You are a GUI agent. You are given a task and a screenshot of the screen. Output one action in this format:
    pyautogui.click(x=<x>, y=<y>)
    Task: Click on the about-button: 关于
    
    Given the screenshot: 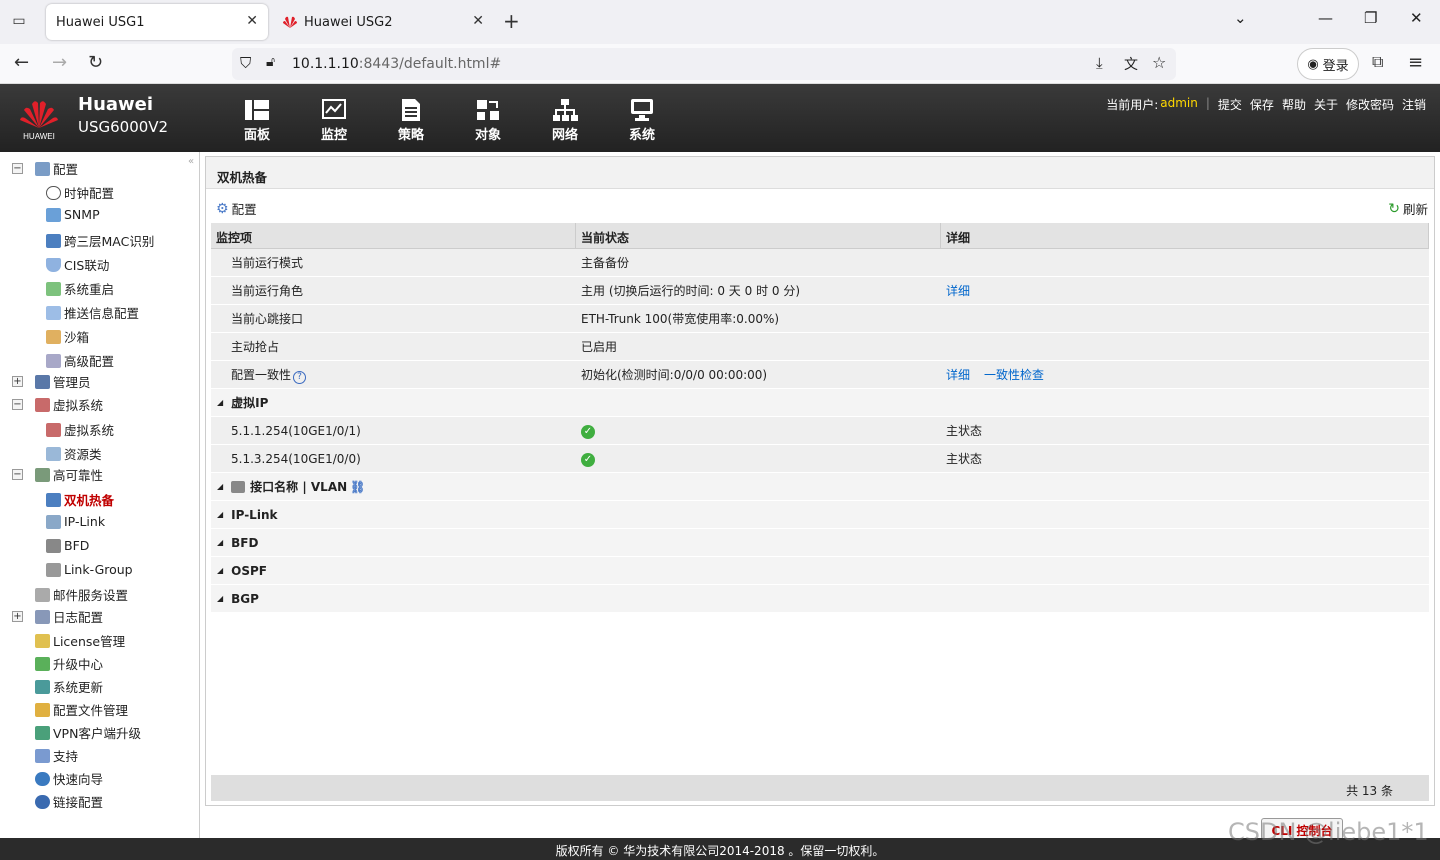 What is the action you would take?
    pyautogui.click(x=1326, y=104)
    